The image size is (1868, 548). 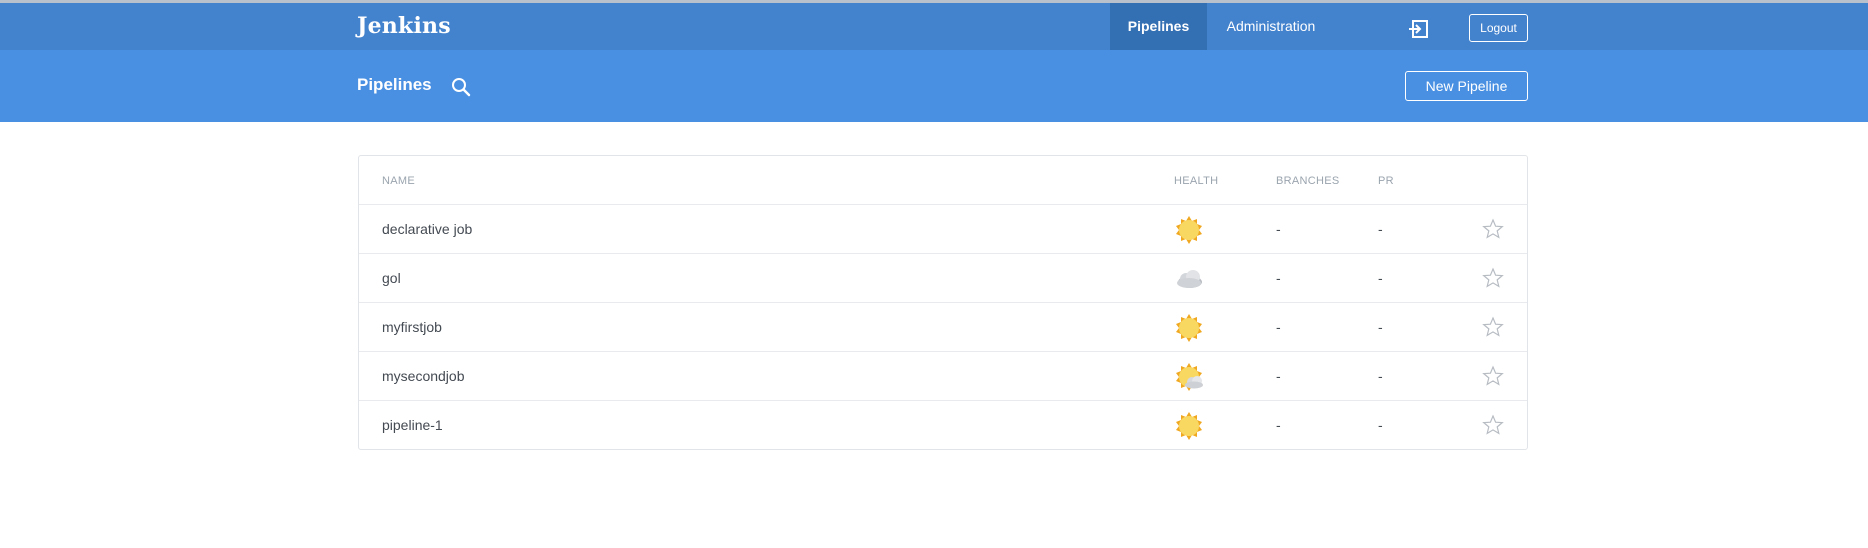 What do you see at coordinates (1308, 181) in the screenshot?
I see `column-header-branches: BRANCHES` at bounding box center [1308, 181].